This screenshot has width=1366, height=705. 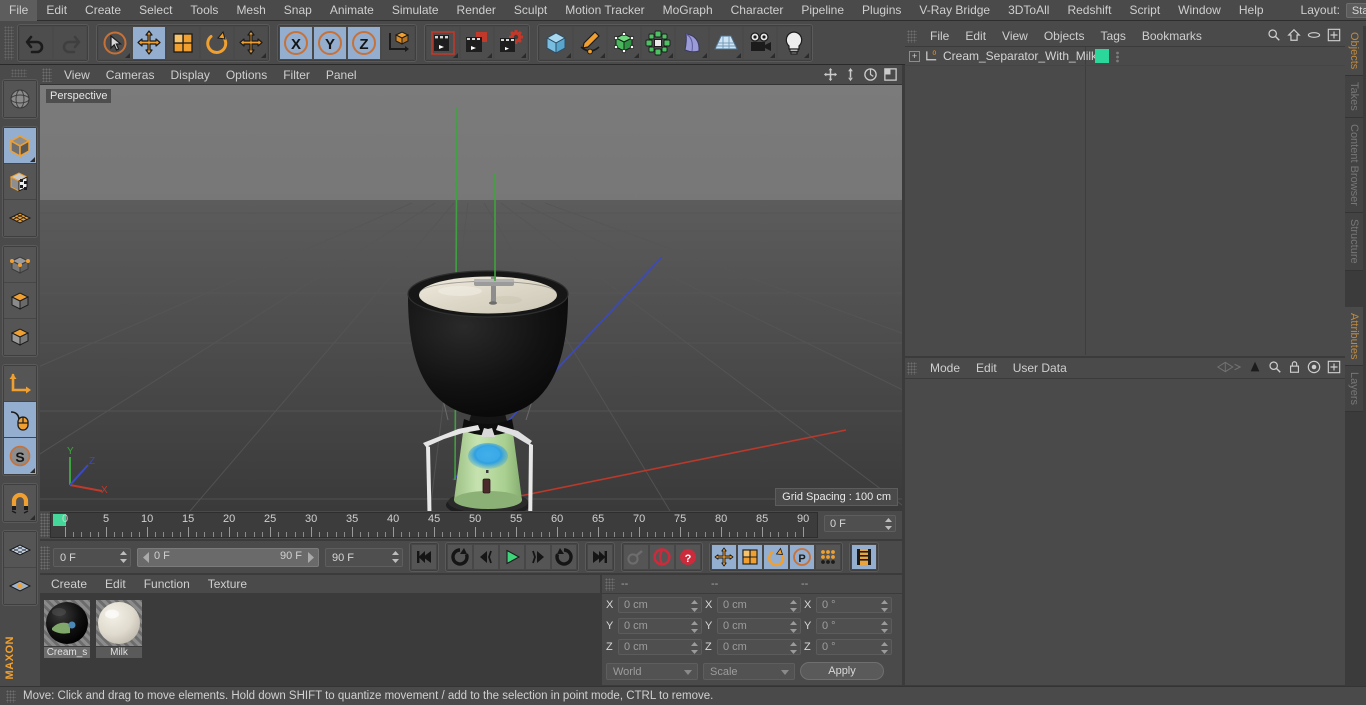 What do you see at coordinates (1229, 368) in the screenshot?
I see `history-icon` at bounding box center [1229, 368].